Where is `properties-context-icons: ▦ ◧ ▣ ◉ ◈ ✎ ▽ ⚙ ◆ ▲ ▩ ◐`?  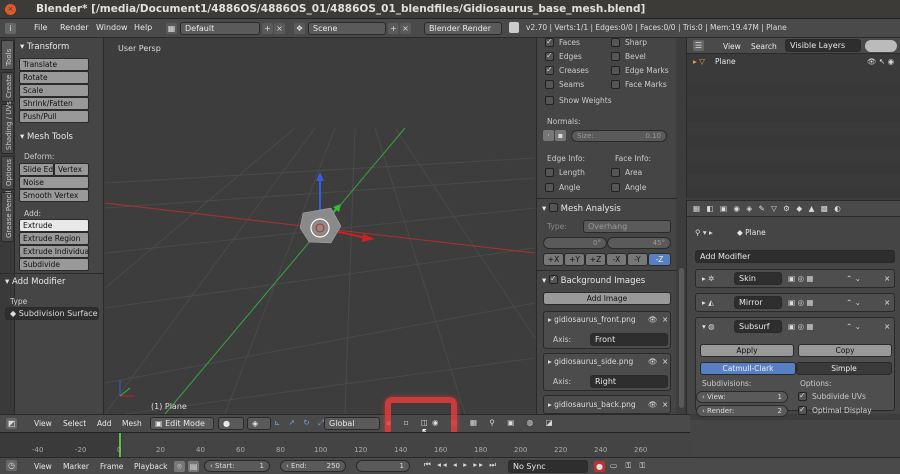 properties-context-icons: ▦ ◧ ▣ ◉ ◈ ✎ ▽ ⚙ ◆ ▲ ▩ ◐ is located at coordinates (768, 208).